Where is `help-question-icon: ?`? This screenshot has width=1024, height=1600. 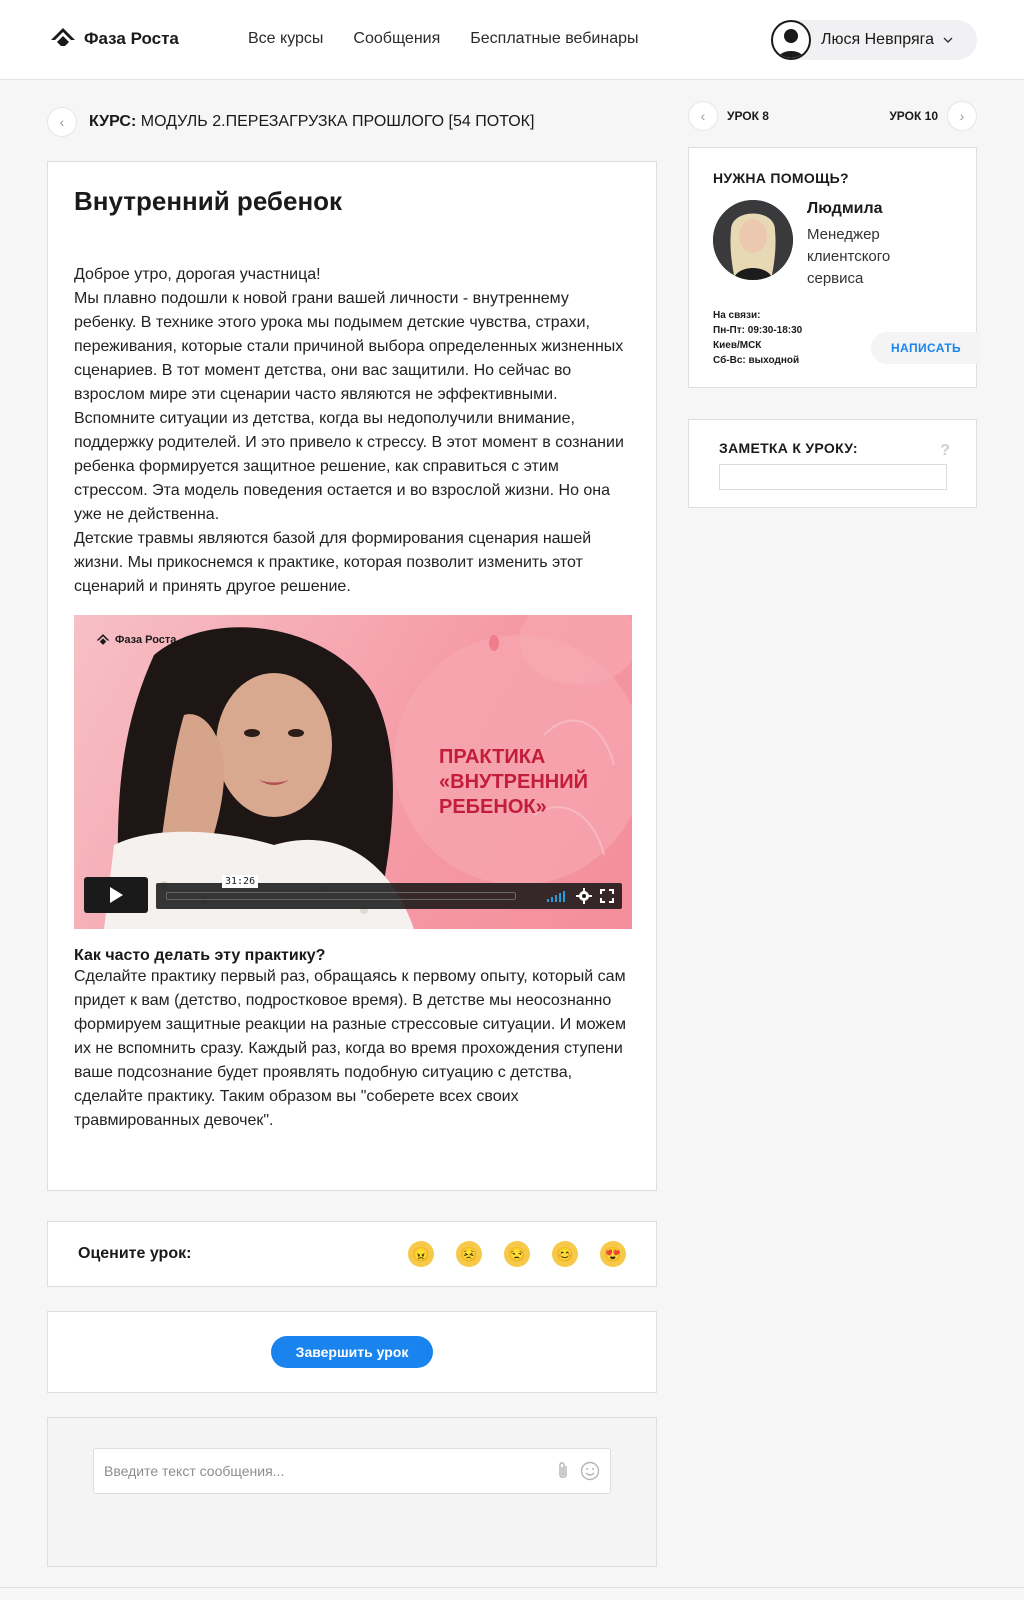
help-question-icon: ? is located at coordinates (945, 451).